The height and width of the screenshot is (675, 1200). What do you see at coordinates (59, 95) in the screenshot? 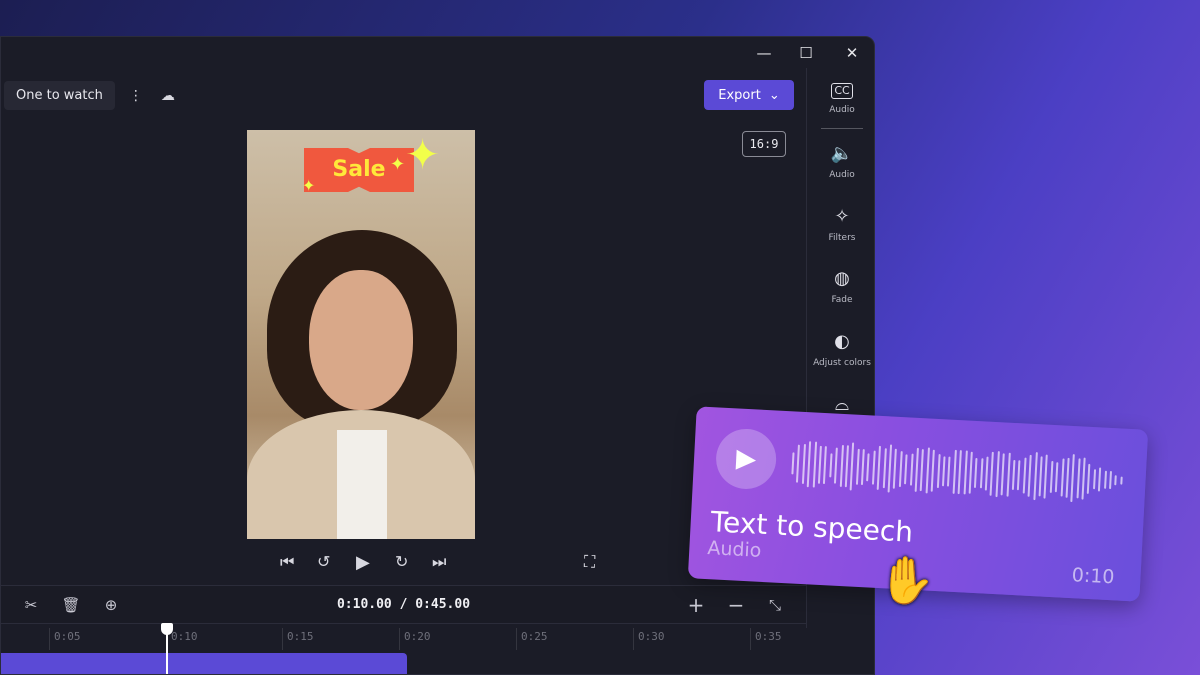
I see `project-name-button: One to watch` at bounding box center [59, 95].